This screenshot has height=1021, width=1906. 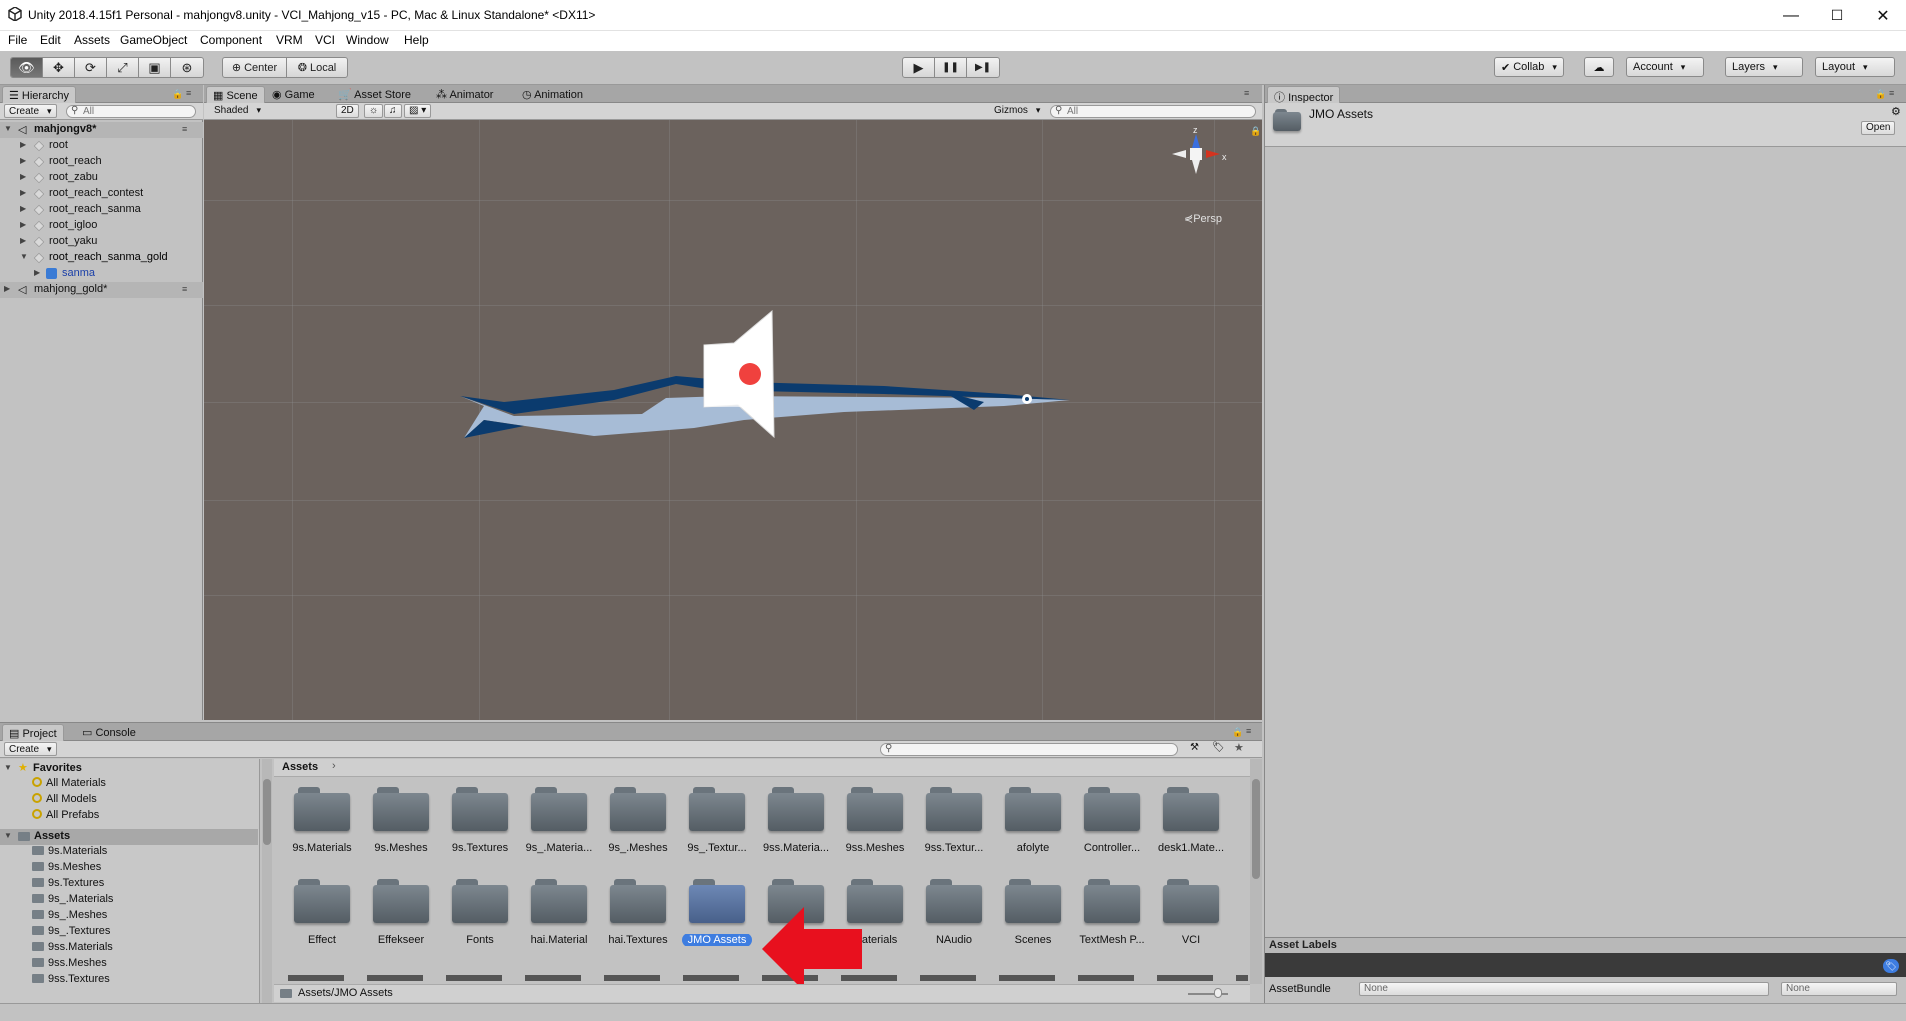 I want to click on menu-vci: VCI, so click(x=325, y=40).